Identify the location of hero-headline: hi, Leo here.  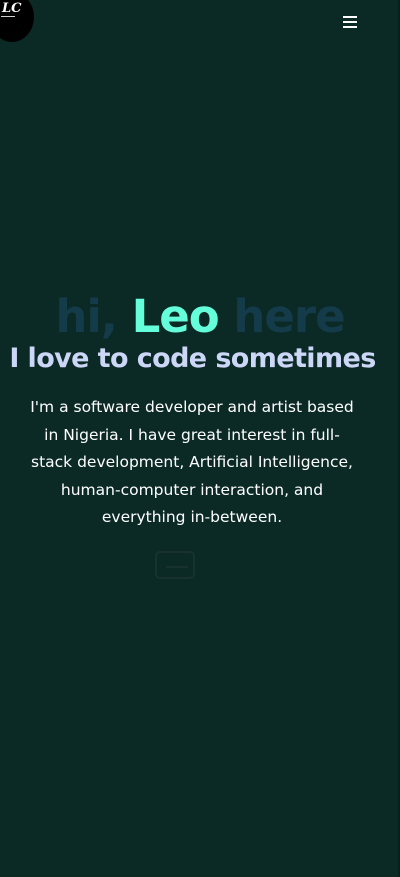
(200, 317).